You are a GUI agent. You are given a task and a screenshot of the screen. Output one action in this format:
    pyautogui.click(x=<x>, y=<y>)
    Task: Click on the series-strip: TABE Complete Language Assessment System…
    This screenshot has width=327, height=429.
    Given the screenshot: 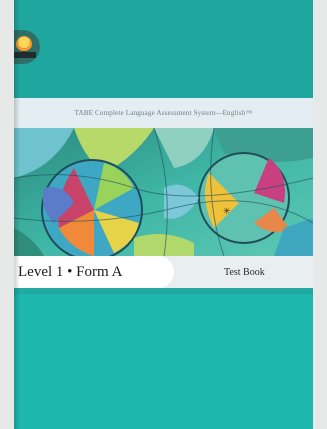 What is the action you would take?
    pyautogui.click(x=163, y=113)
    